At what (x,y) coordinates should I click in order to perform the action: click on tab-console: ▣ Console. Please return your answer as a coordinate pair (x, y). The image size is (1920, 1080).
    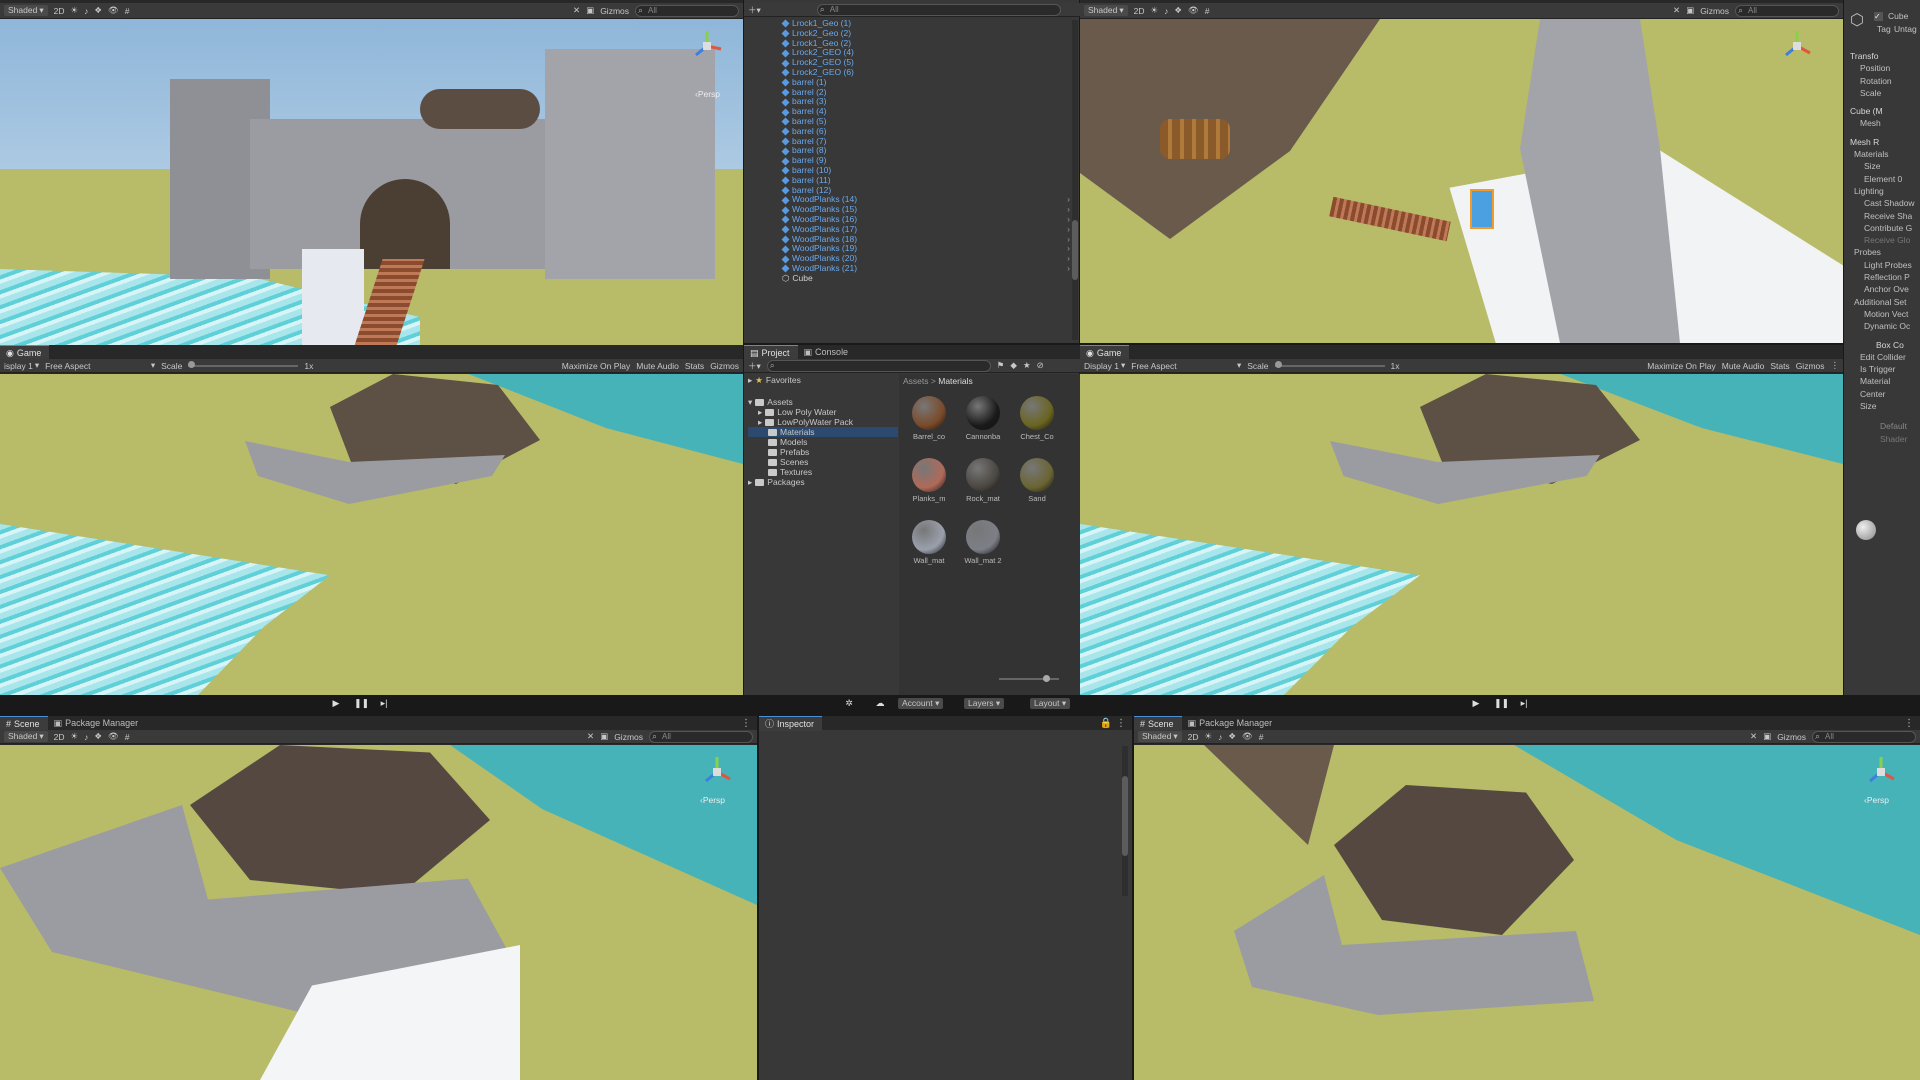
    Looking at the image, I should click on (827, 352).